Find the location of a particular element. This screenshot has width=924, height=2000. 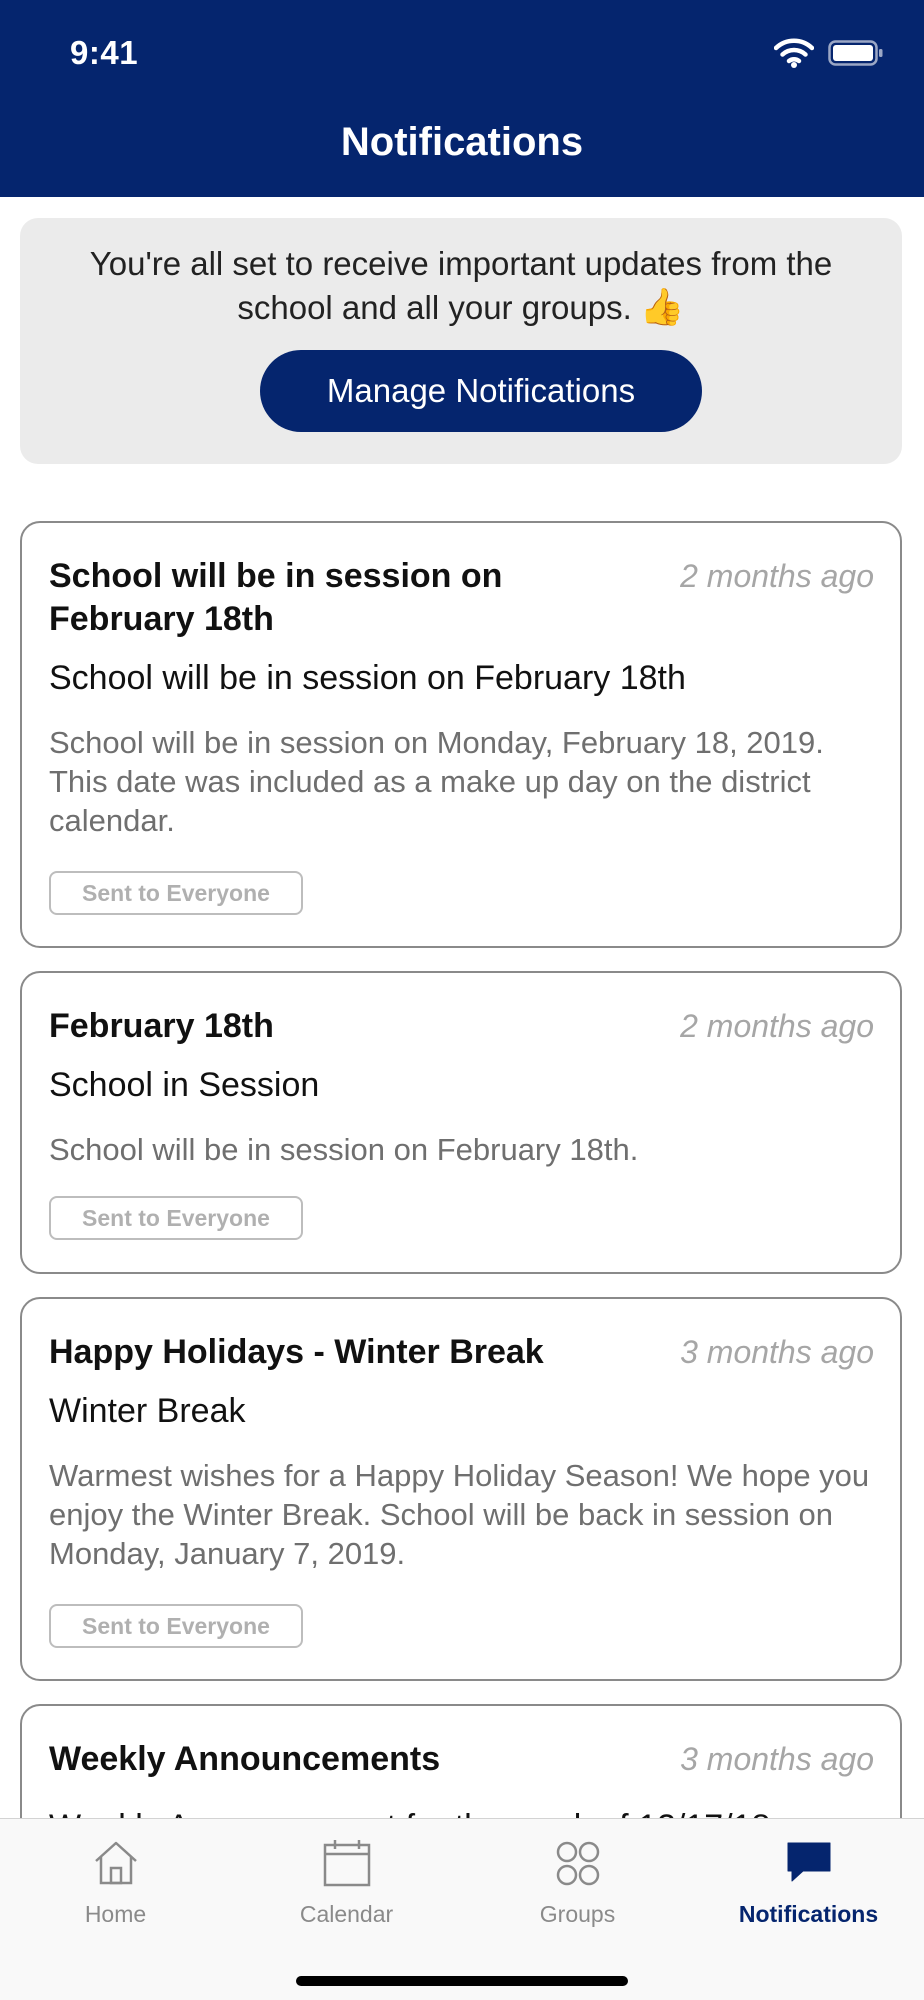

tab-groups: Groups is located at coordinates (577, 1879).